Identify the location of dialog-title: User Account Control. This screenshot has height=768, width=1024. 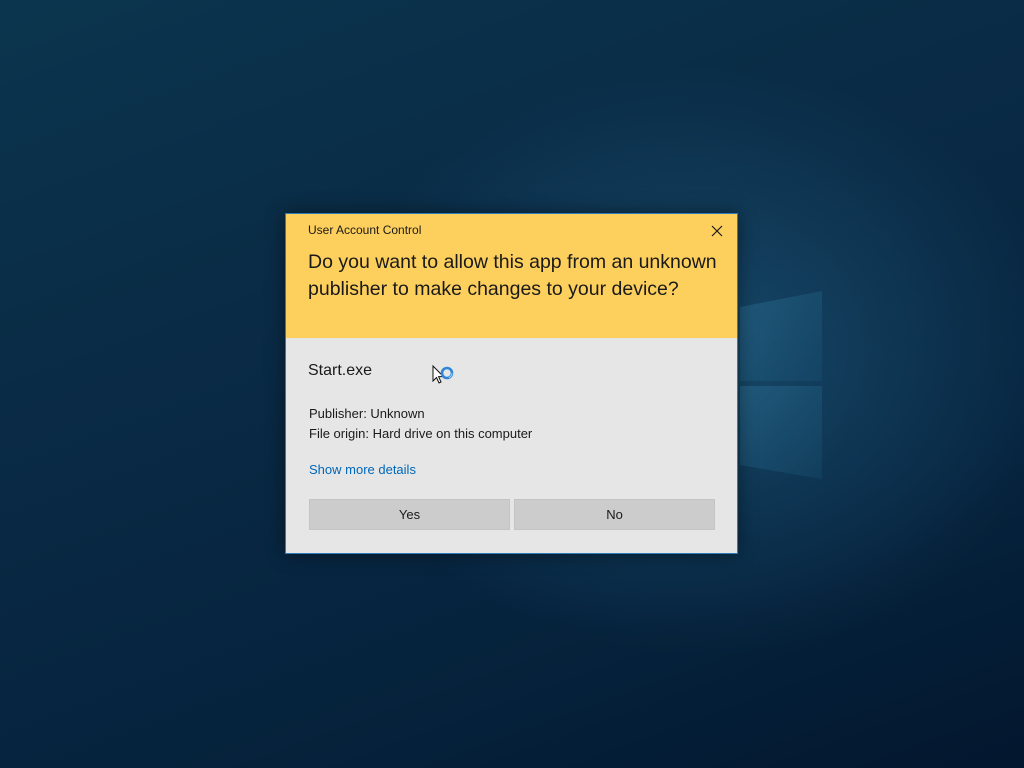
(365, 230).